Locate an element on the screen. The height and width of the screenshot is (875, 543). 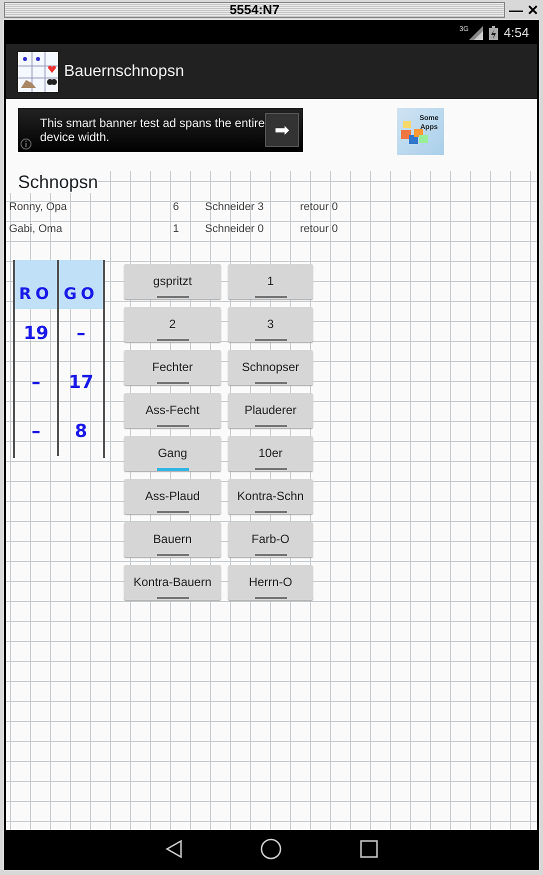
toggle-button: Plauderer is located at coordinates (270, 410).